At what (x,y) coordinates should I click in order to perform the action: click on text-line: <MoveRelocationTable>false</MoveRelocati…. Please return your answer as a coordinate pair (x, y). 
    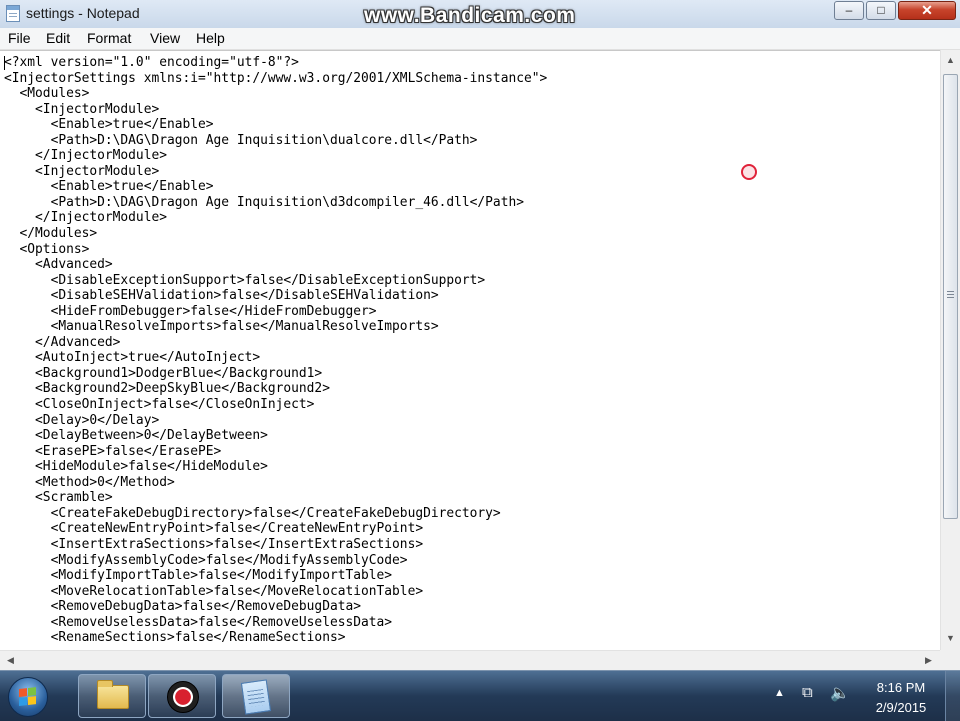
    Looking at the image, I should click on (275, 592).